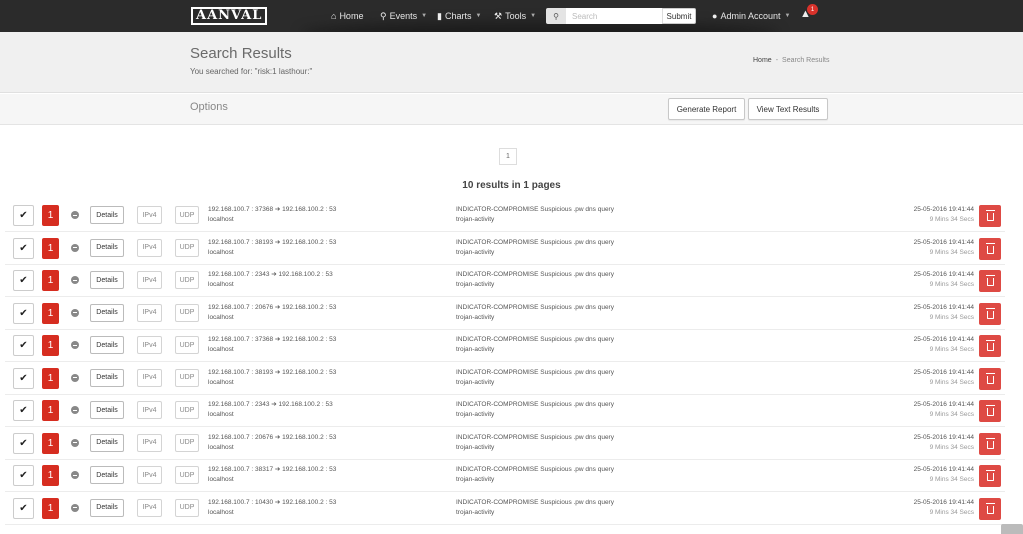  What do you see at coordinates (424, 16) in the screenshot?
I see `chevron-down-icon: ▼` at bounding box center [424, 16].